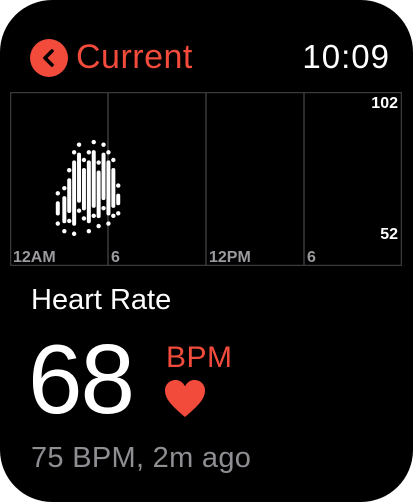  I want to click on unit-label: BPM, so click(199, 357).